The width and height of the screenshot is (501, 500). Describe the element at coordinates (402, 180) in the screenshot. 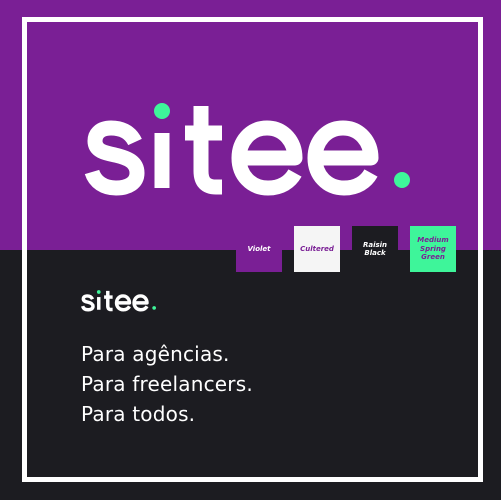

I see `logo-dot-period` at that location.